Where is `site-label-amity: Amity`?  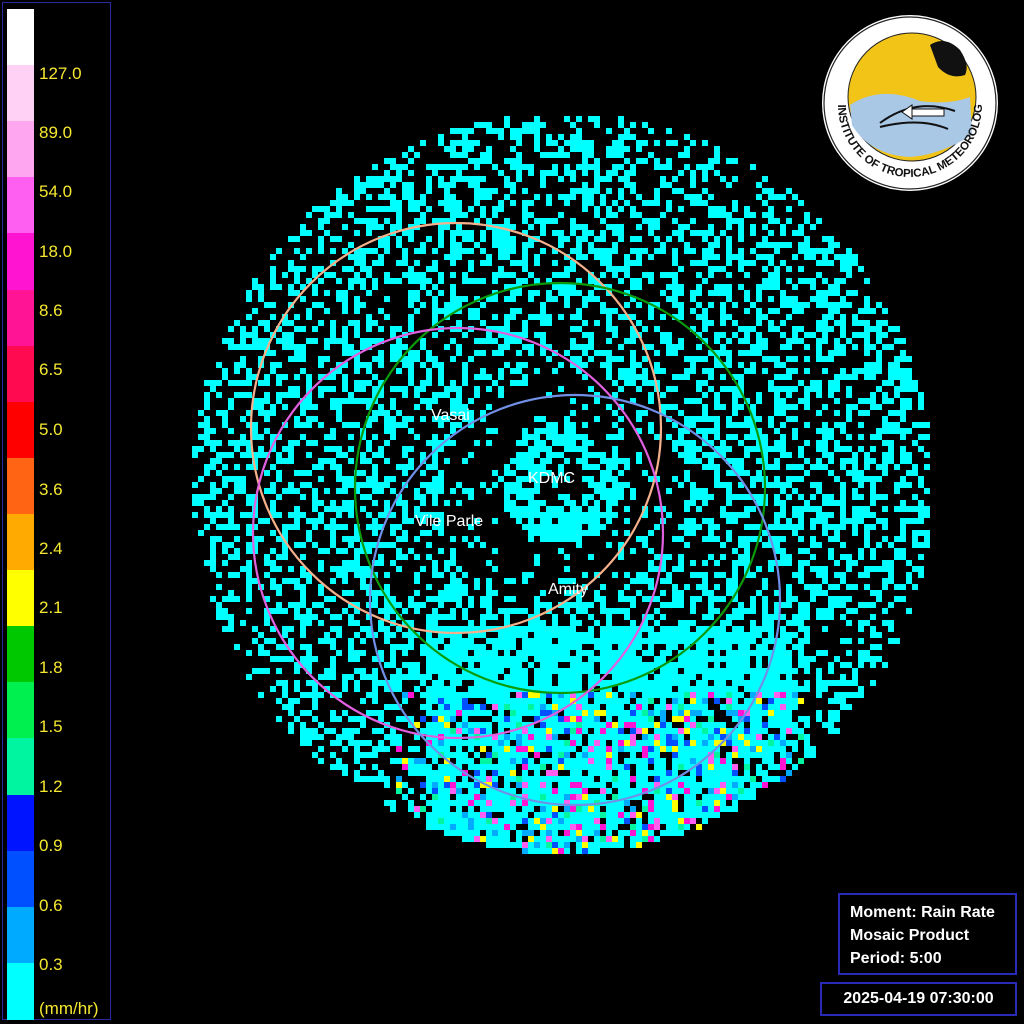
site-label-amity: Amity is located at coordinates (568, 589).